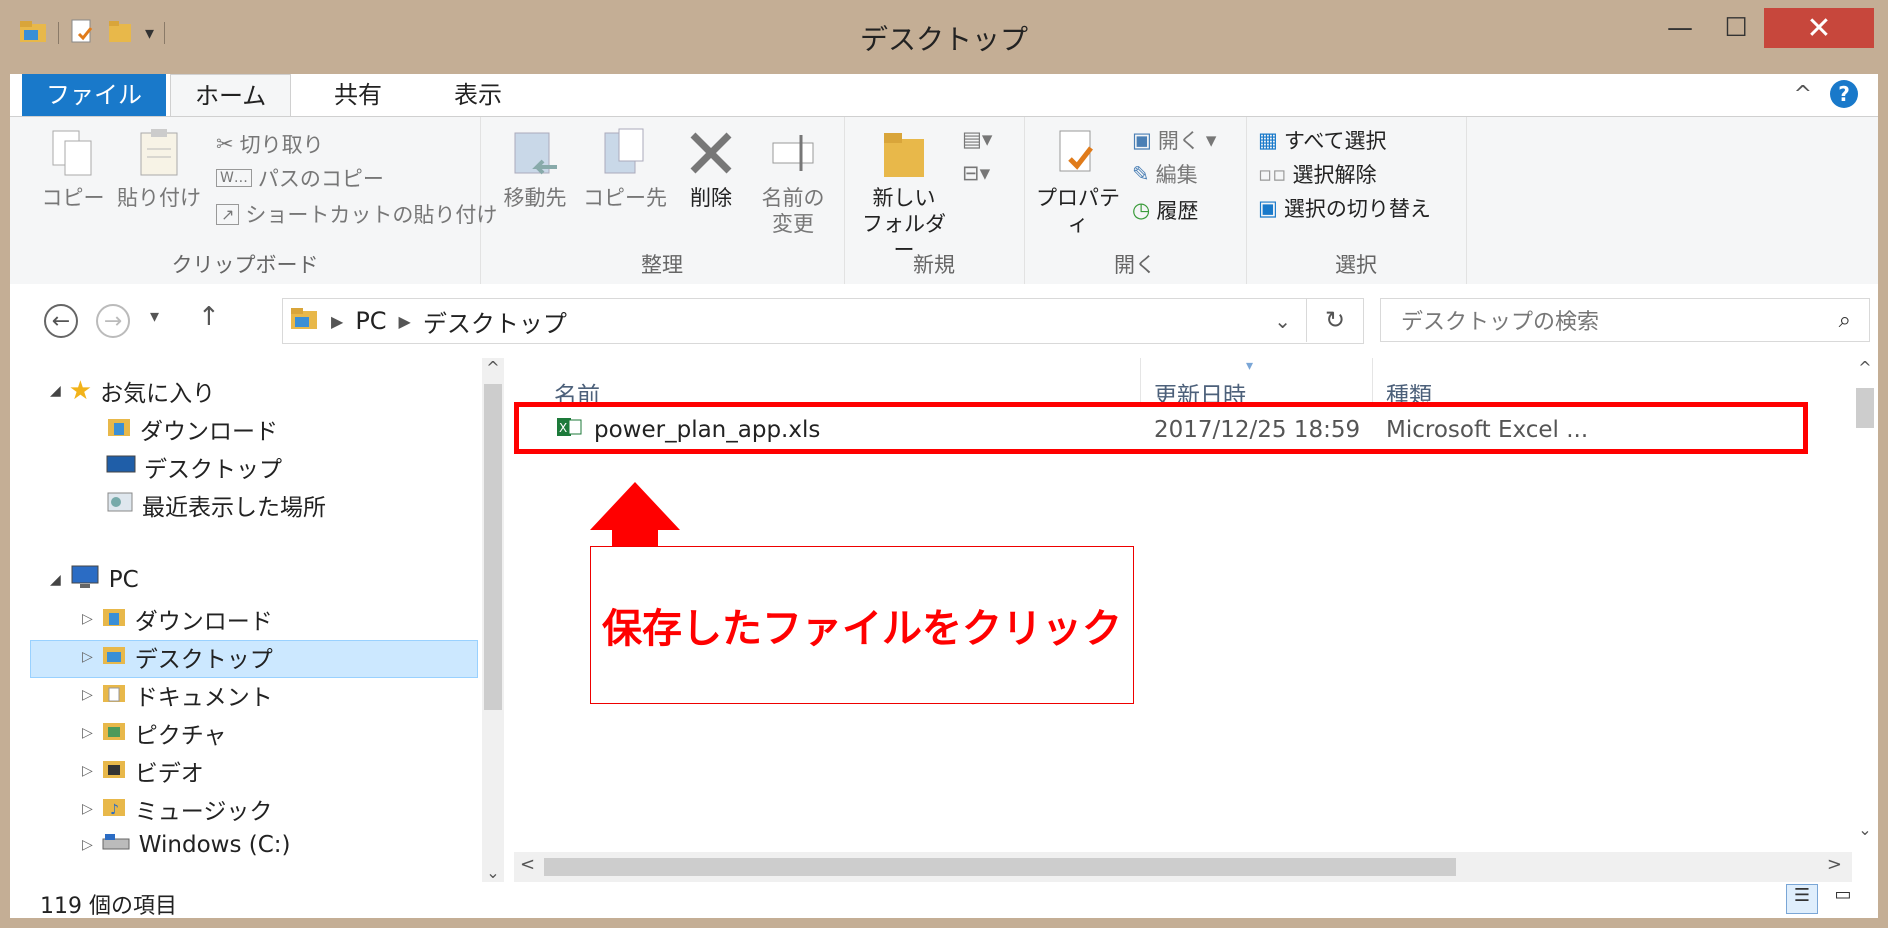  I want to click on annotation-callout: 保存したファイルをクリック, so click(862, 625).